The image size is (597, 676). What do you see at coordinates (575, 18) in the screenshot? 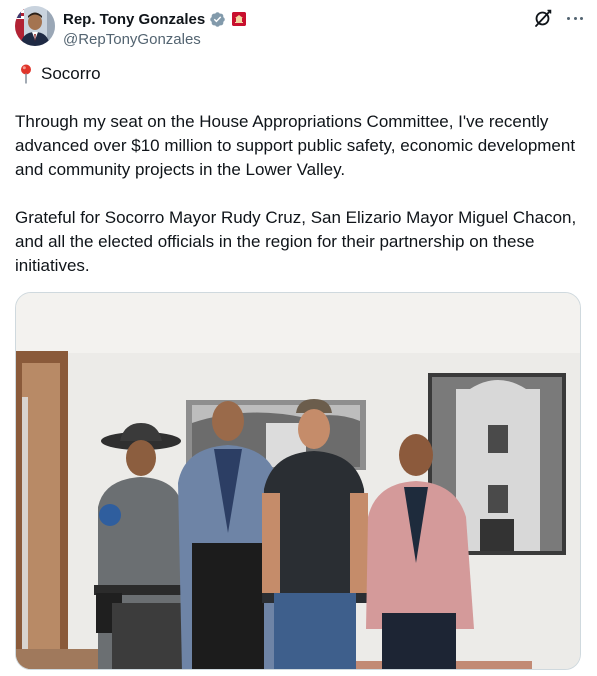
I see `more-icon` at bounding box center [575, 18].